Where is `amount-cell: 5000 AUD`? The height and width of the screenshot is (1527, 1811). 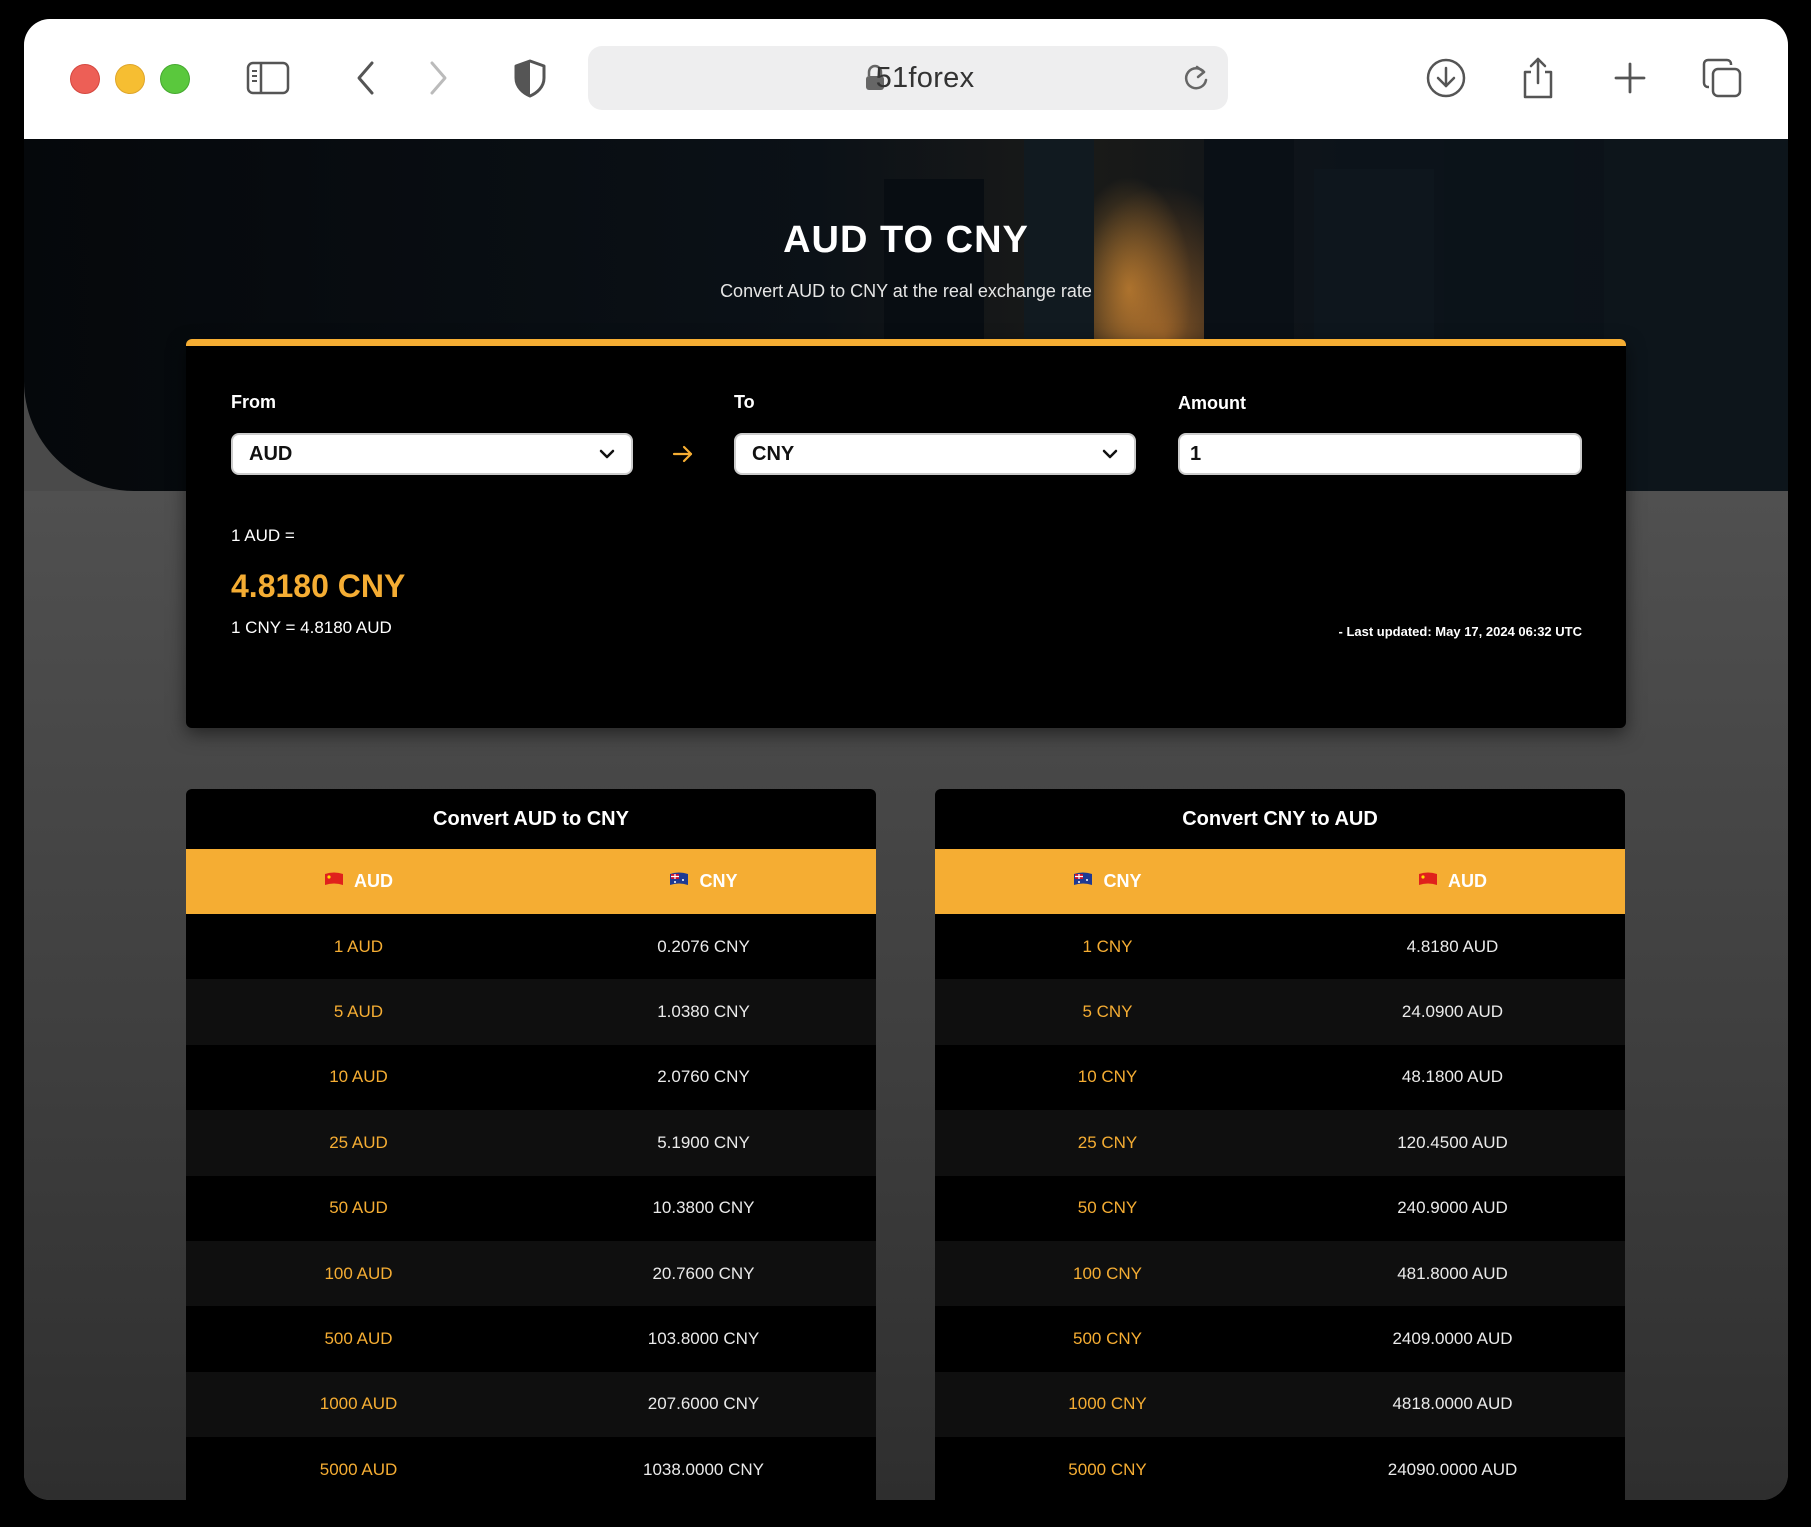
amount-cell: 5000 AUD is located at coordinates (358, 1468).